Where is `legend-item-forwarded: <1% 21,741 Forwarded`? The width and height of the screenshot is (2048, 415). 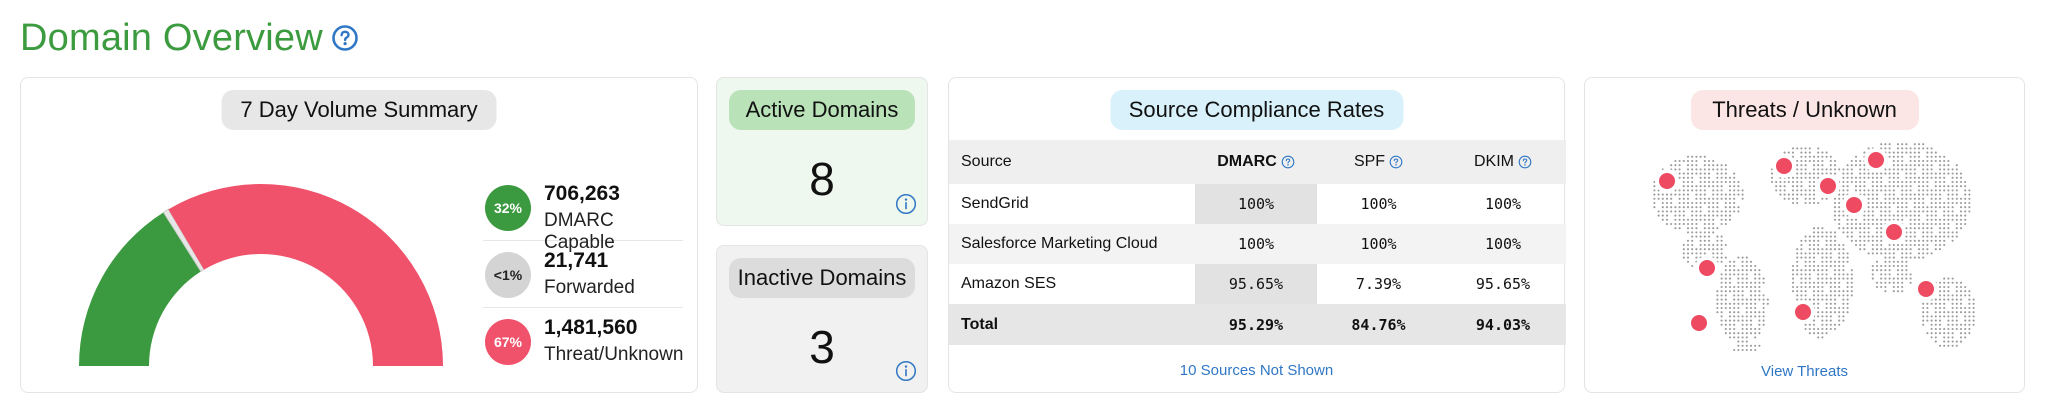
legend-item-forwarded: <1% 21,741 Forwarded is located at coordinates (583, 274).